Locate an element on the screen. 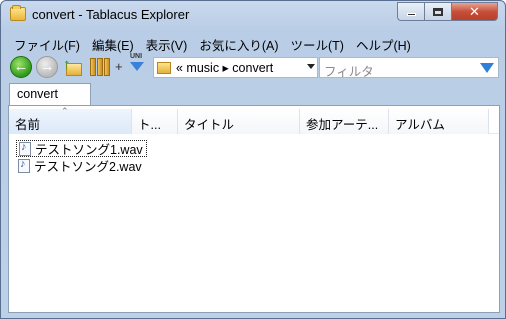 Image resolution: width=506 pixels, height=319 pixels. column-album: アルバム is located at coordinates (439, 121).